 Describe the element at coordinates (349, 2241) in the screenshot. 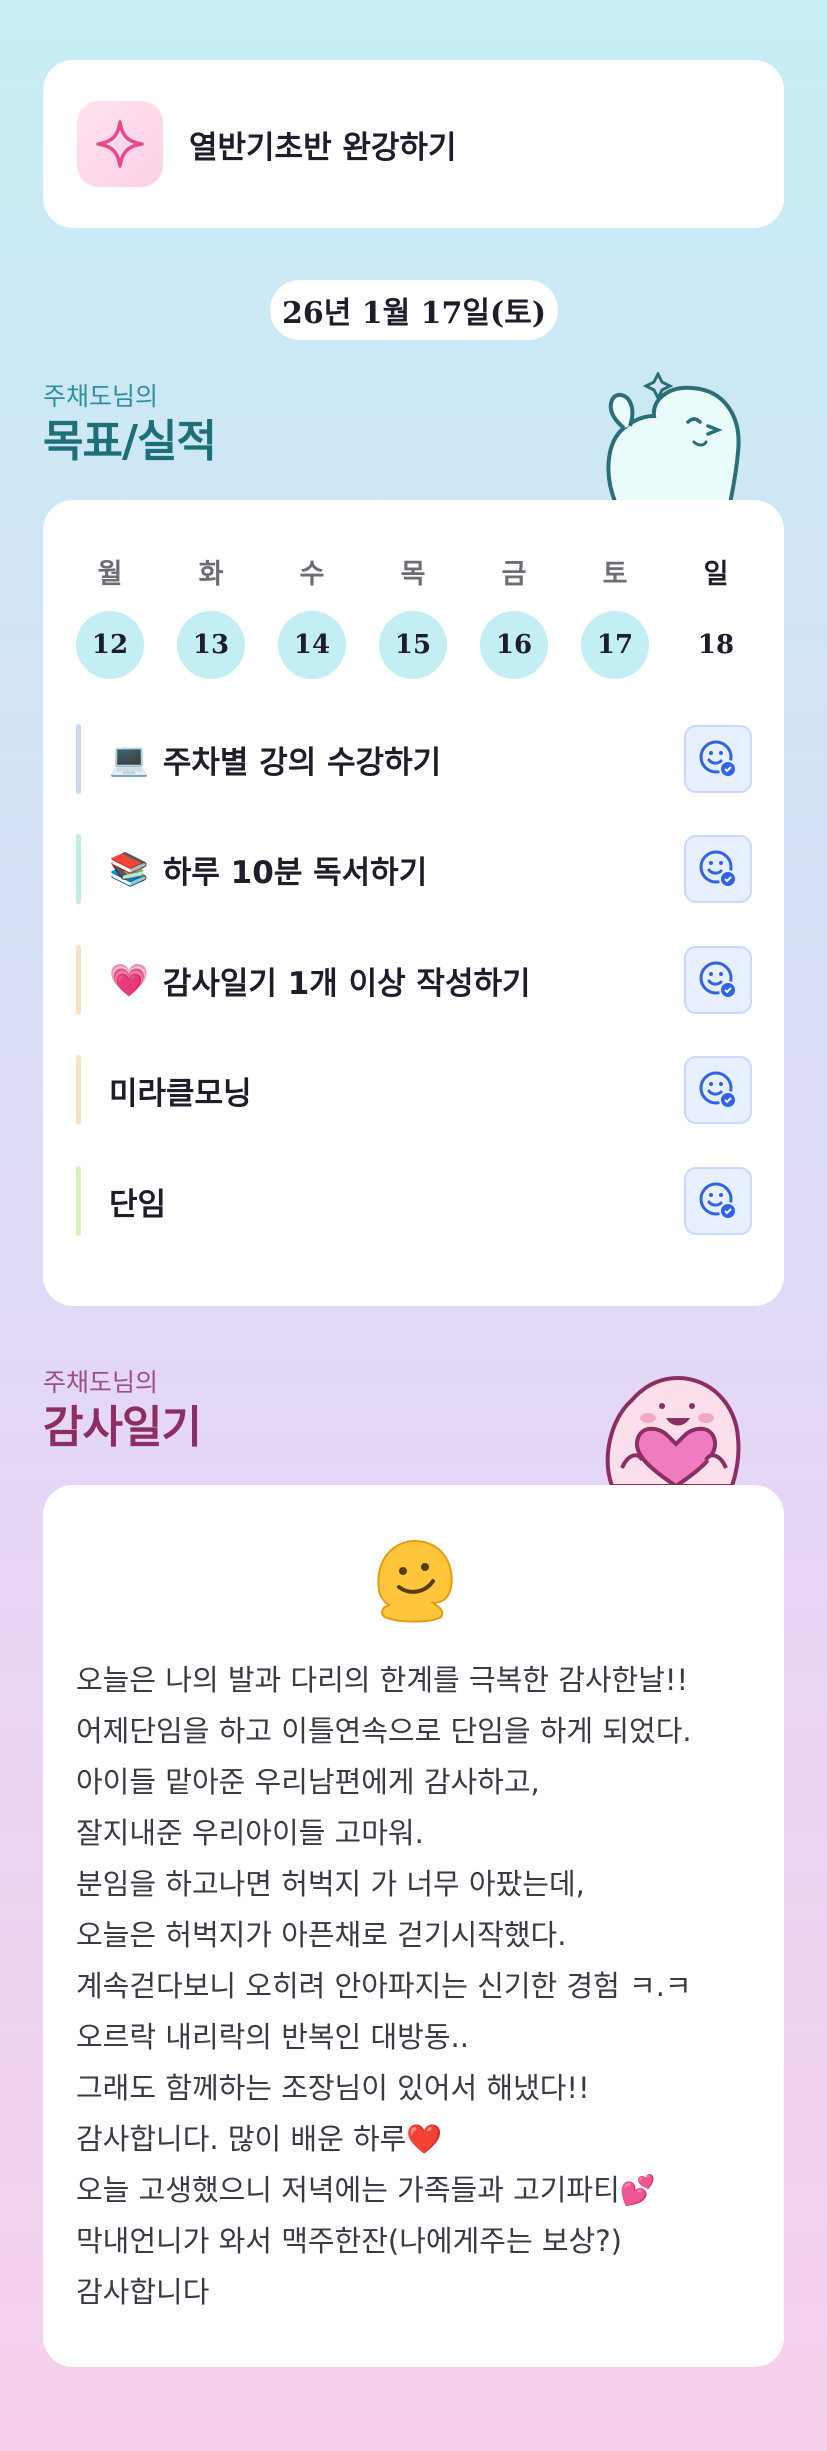

I see `gratitude-line: 막내언니가 와서 맥주한잔(나에게주는 보상?)` at that location.